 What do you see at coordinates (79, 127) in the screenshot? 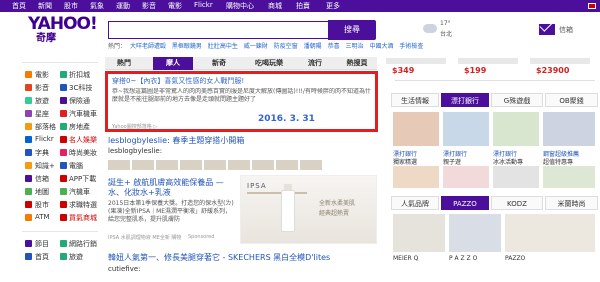
I see `sidebar-item: 房地產` at bounding box center [79, 127].